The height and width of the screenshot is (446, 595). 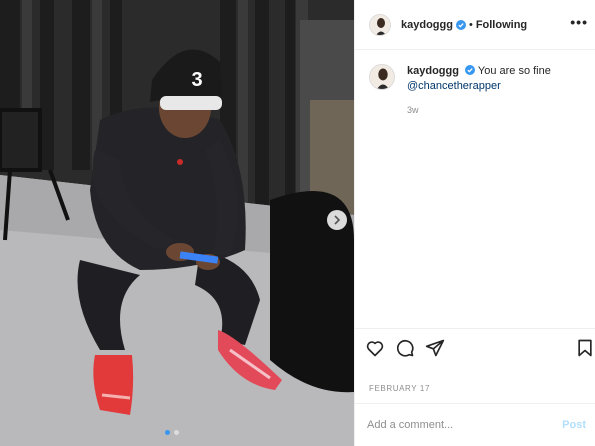 I want to click on caption-text: You are so fine, so click(x=514, y=71).